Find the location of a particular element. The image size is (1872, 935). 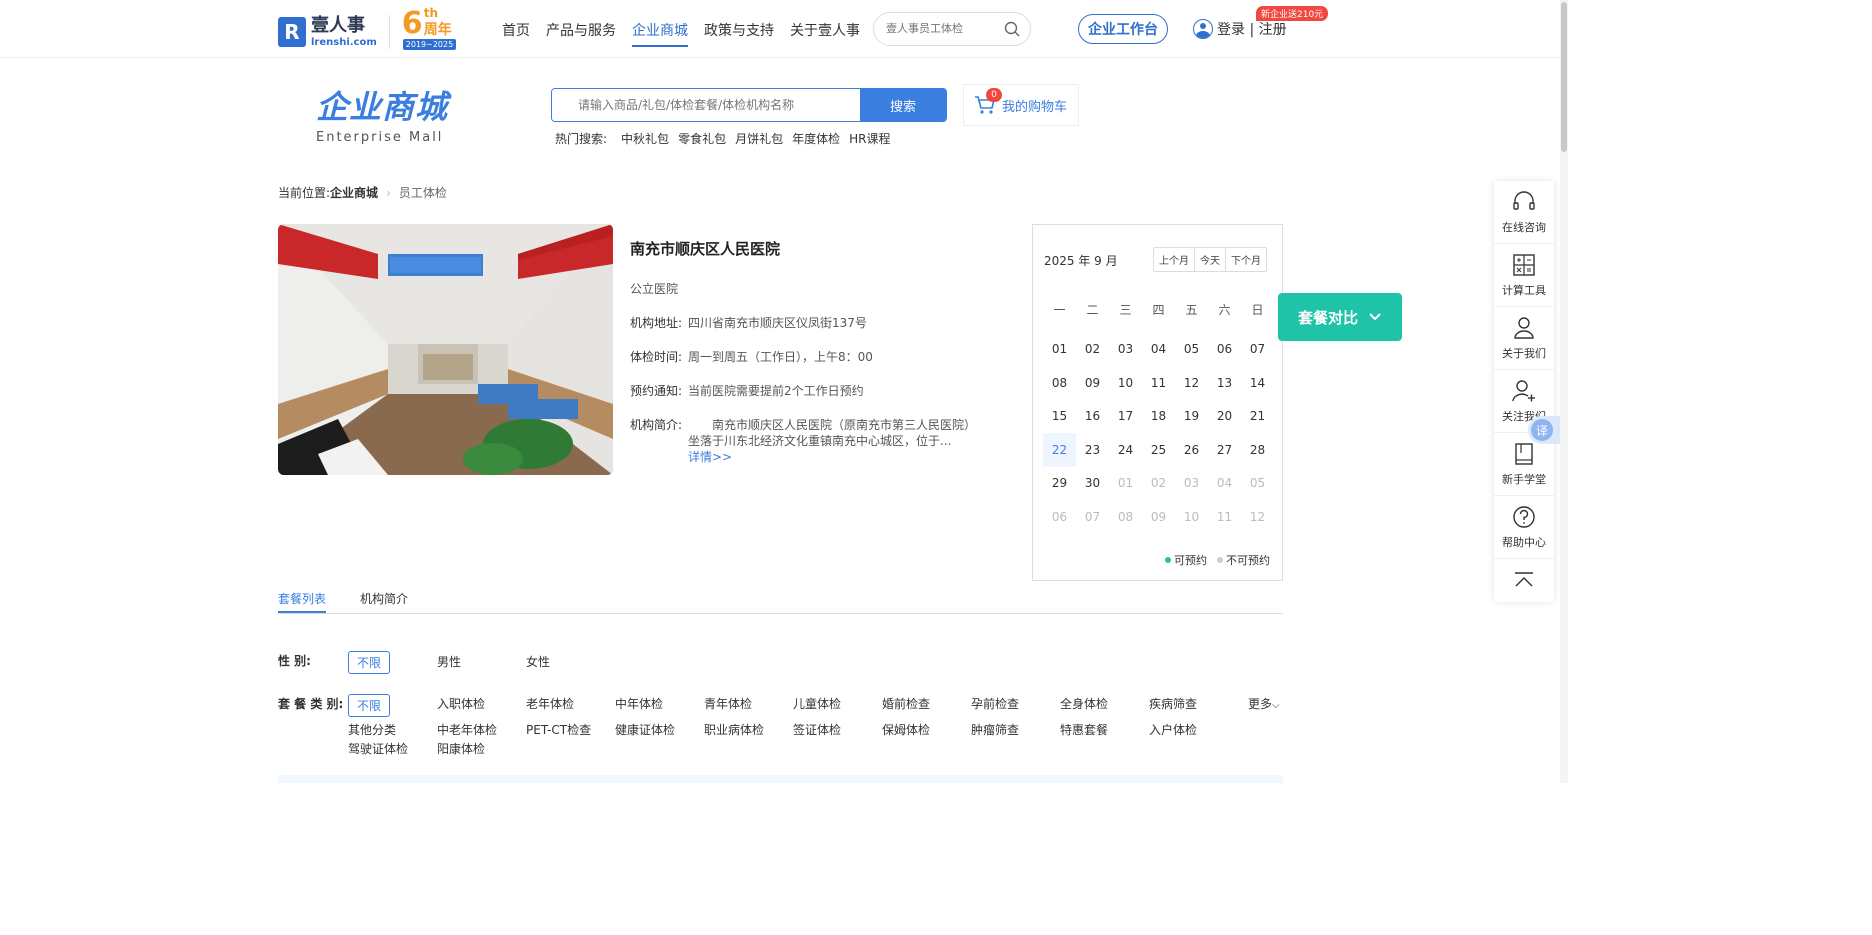

category-option: 青年体检 is located at coordinates (728, 703).